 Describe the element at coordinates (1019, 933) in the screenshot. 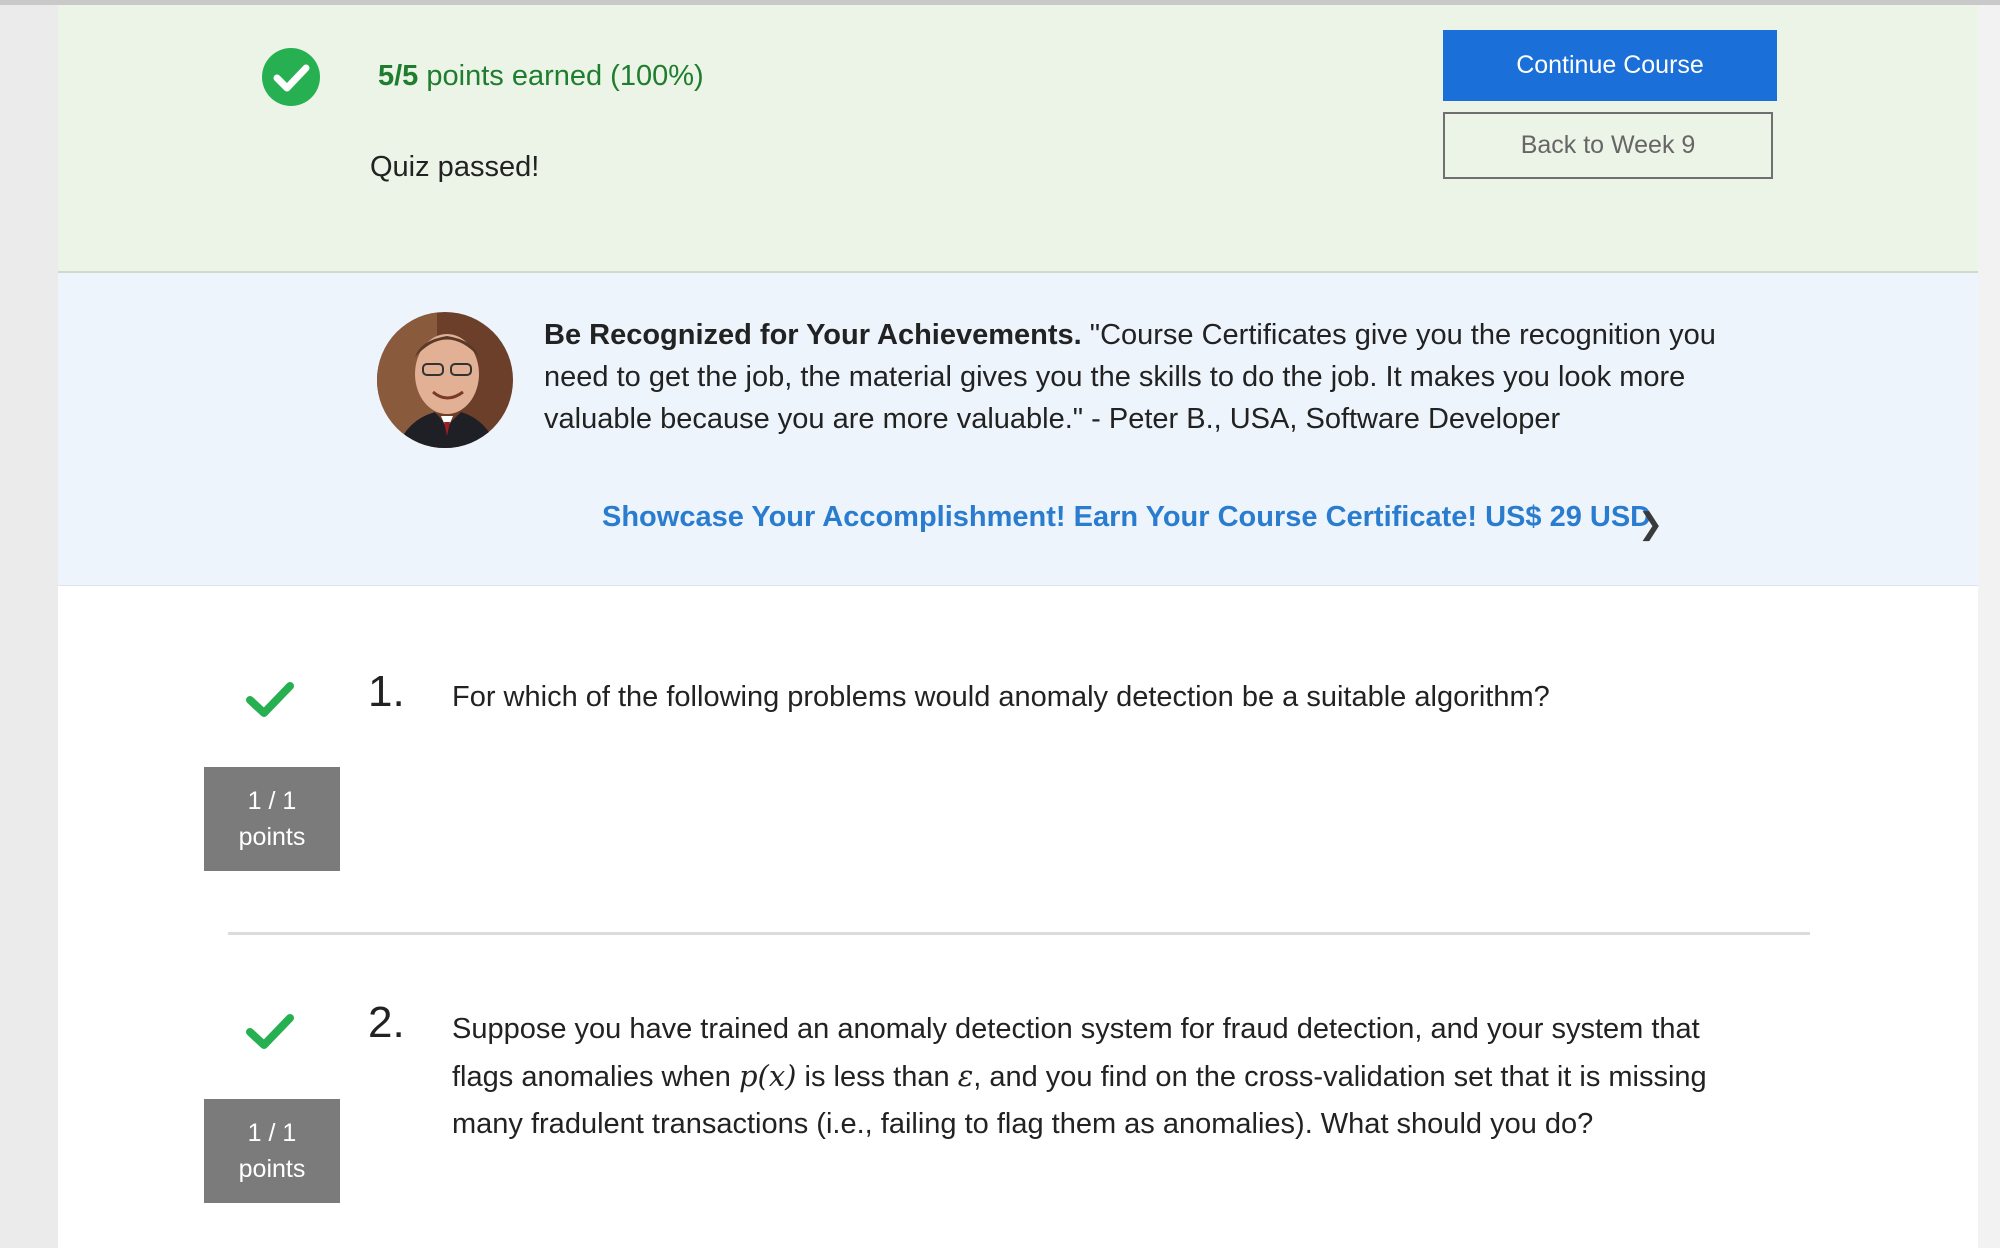

I see `question-divider` at that location.